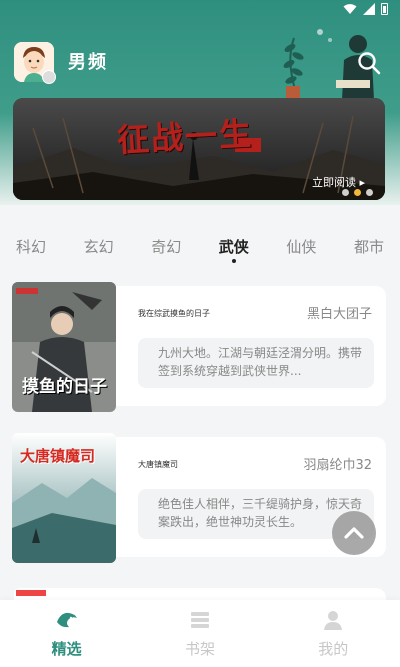 Image resolution: width=400 pixels, height=667 pixels. I want to click on tab-label: 科幻, so click(31, 247).